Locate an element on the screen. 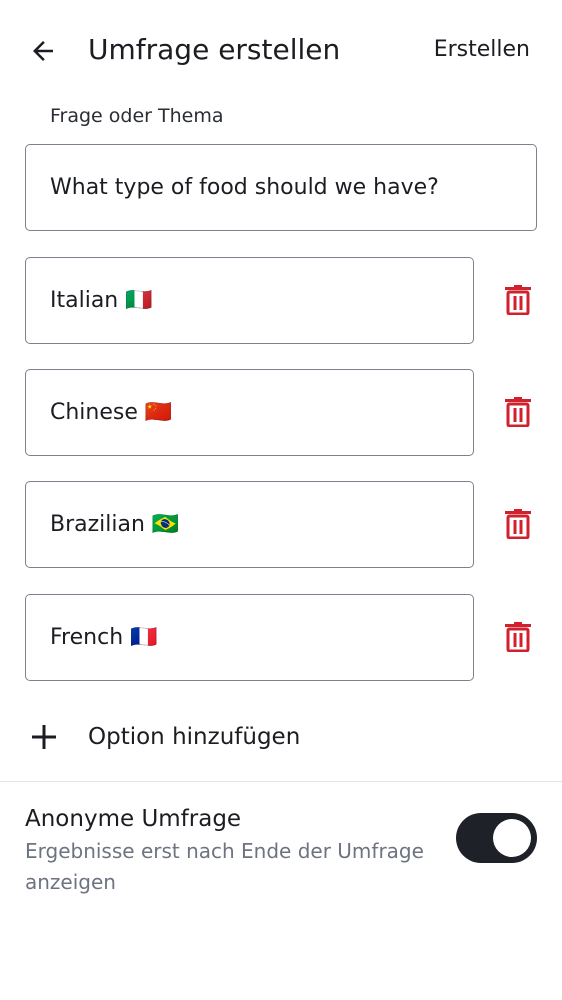 This screenshot has width=562, height=1000. add-option-button: Option hinzufügen is located at coordinates (225, 737).